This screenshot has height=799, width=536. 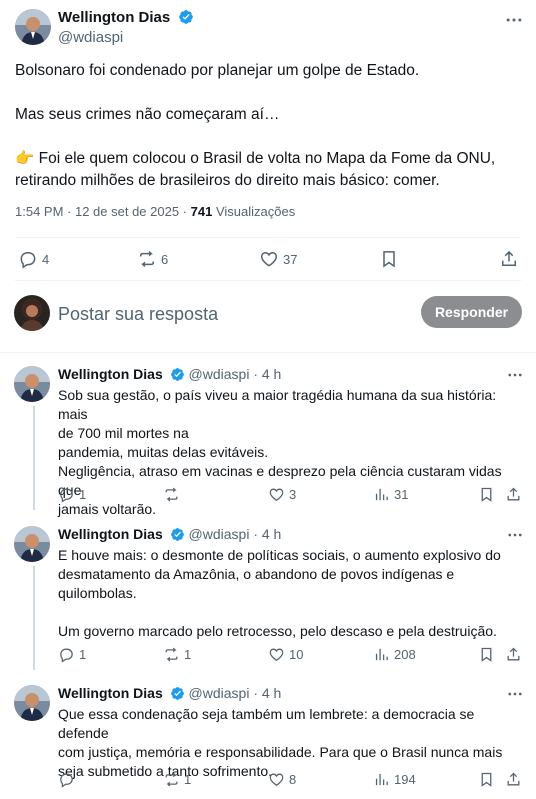 What do you see at coordinates (285, 654) in the screenshot?
I see `like-button: 10` at bounding box center [285, 654].